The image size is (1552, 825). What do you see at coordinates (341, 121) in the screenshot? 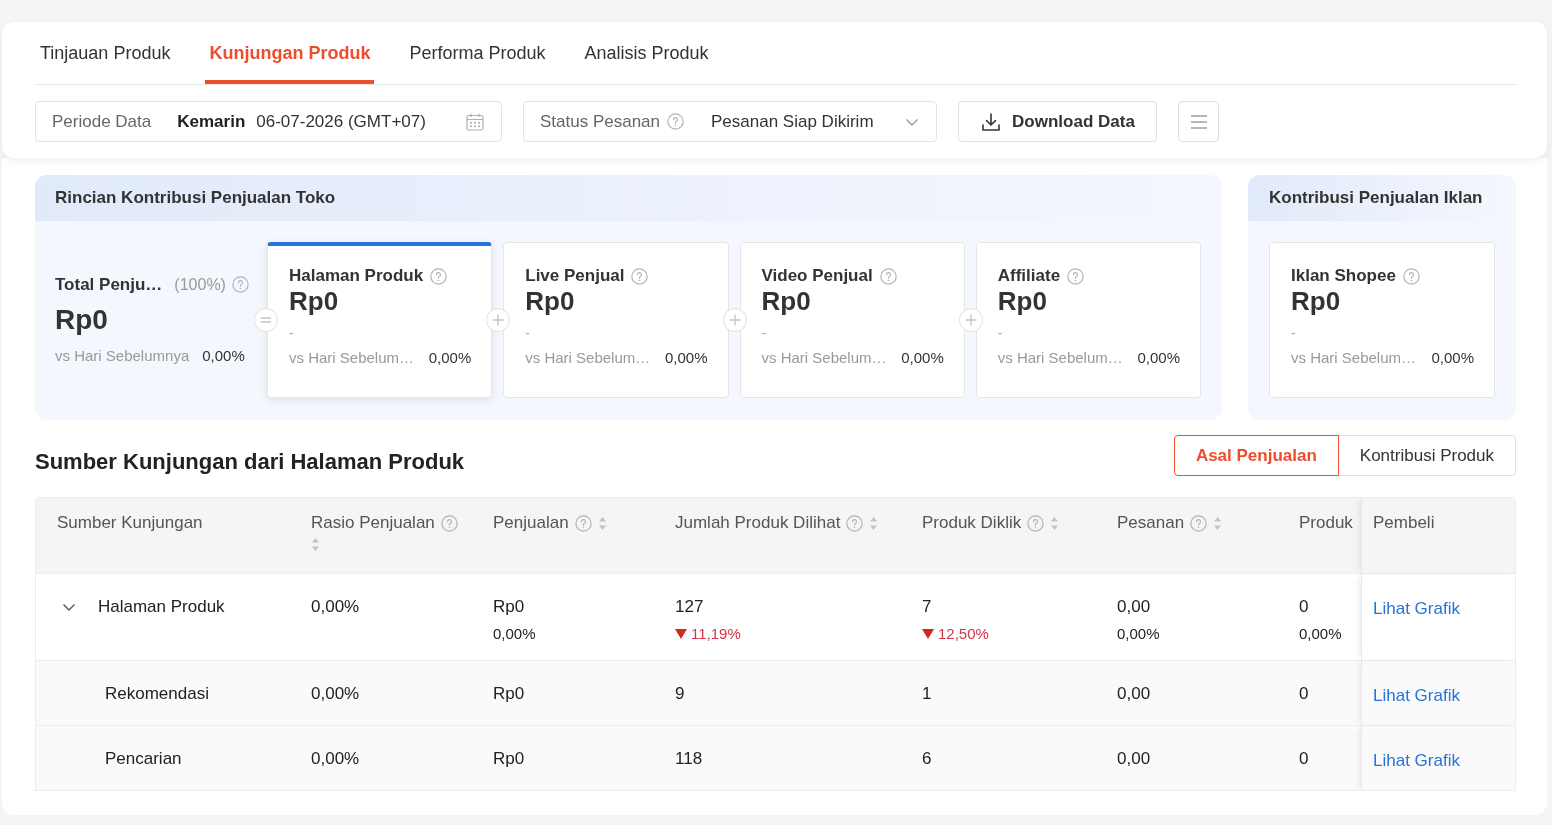
I see `date-value: 06-07-2026 (GMT+07)` at bounding box center [341, 121].